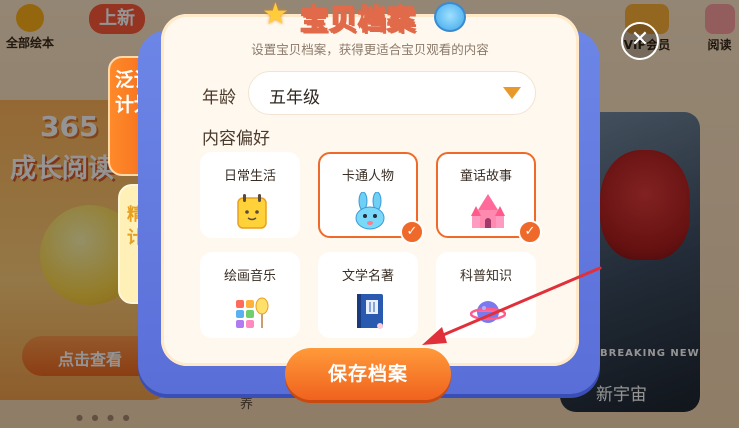  I want to click on content-preference-label: 内容偏好, so click(236, 139).